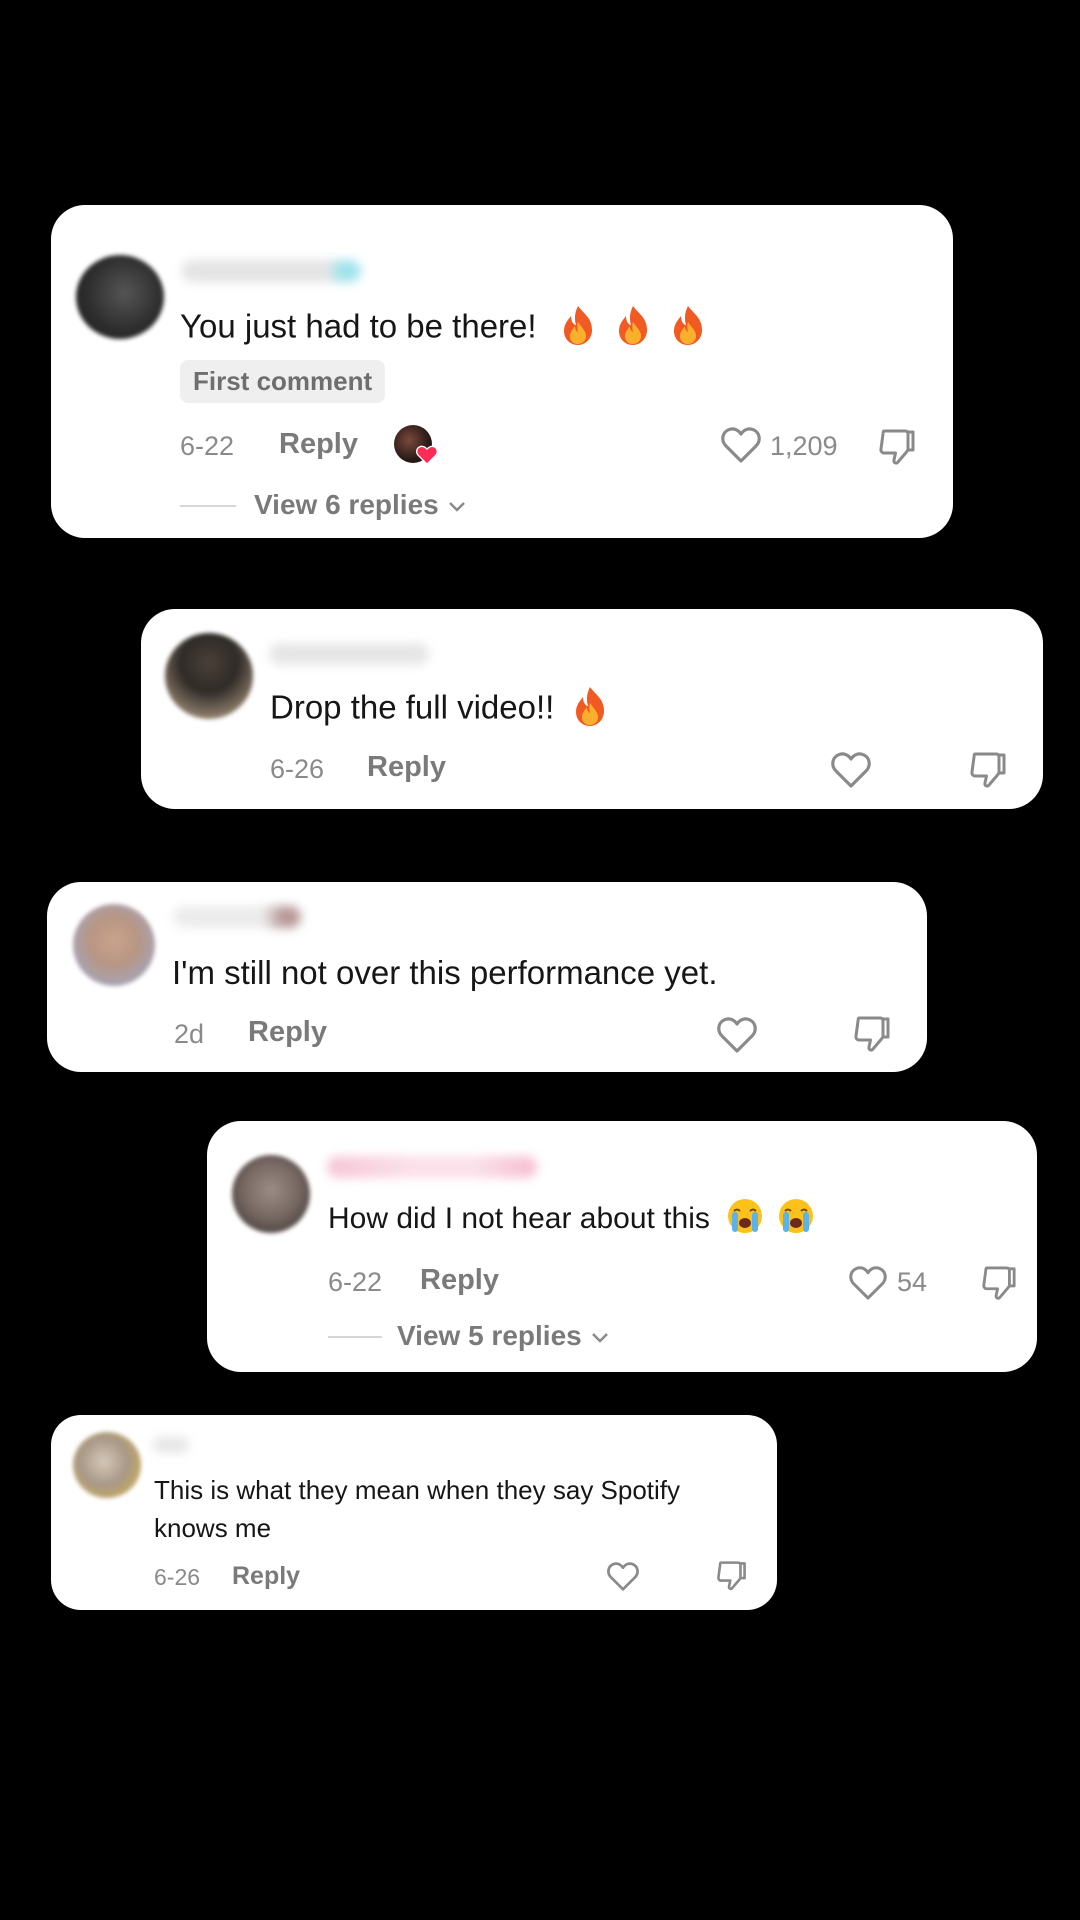 Image resolution: width=1080 pixels, height=1920 pixels. I want to click on first-comment-badge: First comment, so click(283, 381).